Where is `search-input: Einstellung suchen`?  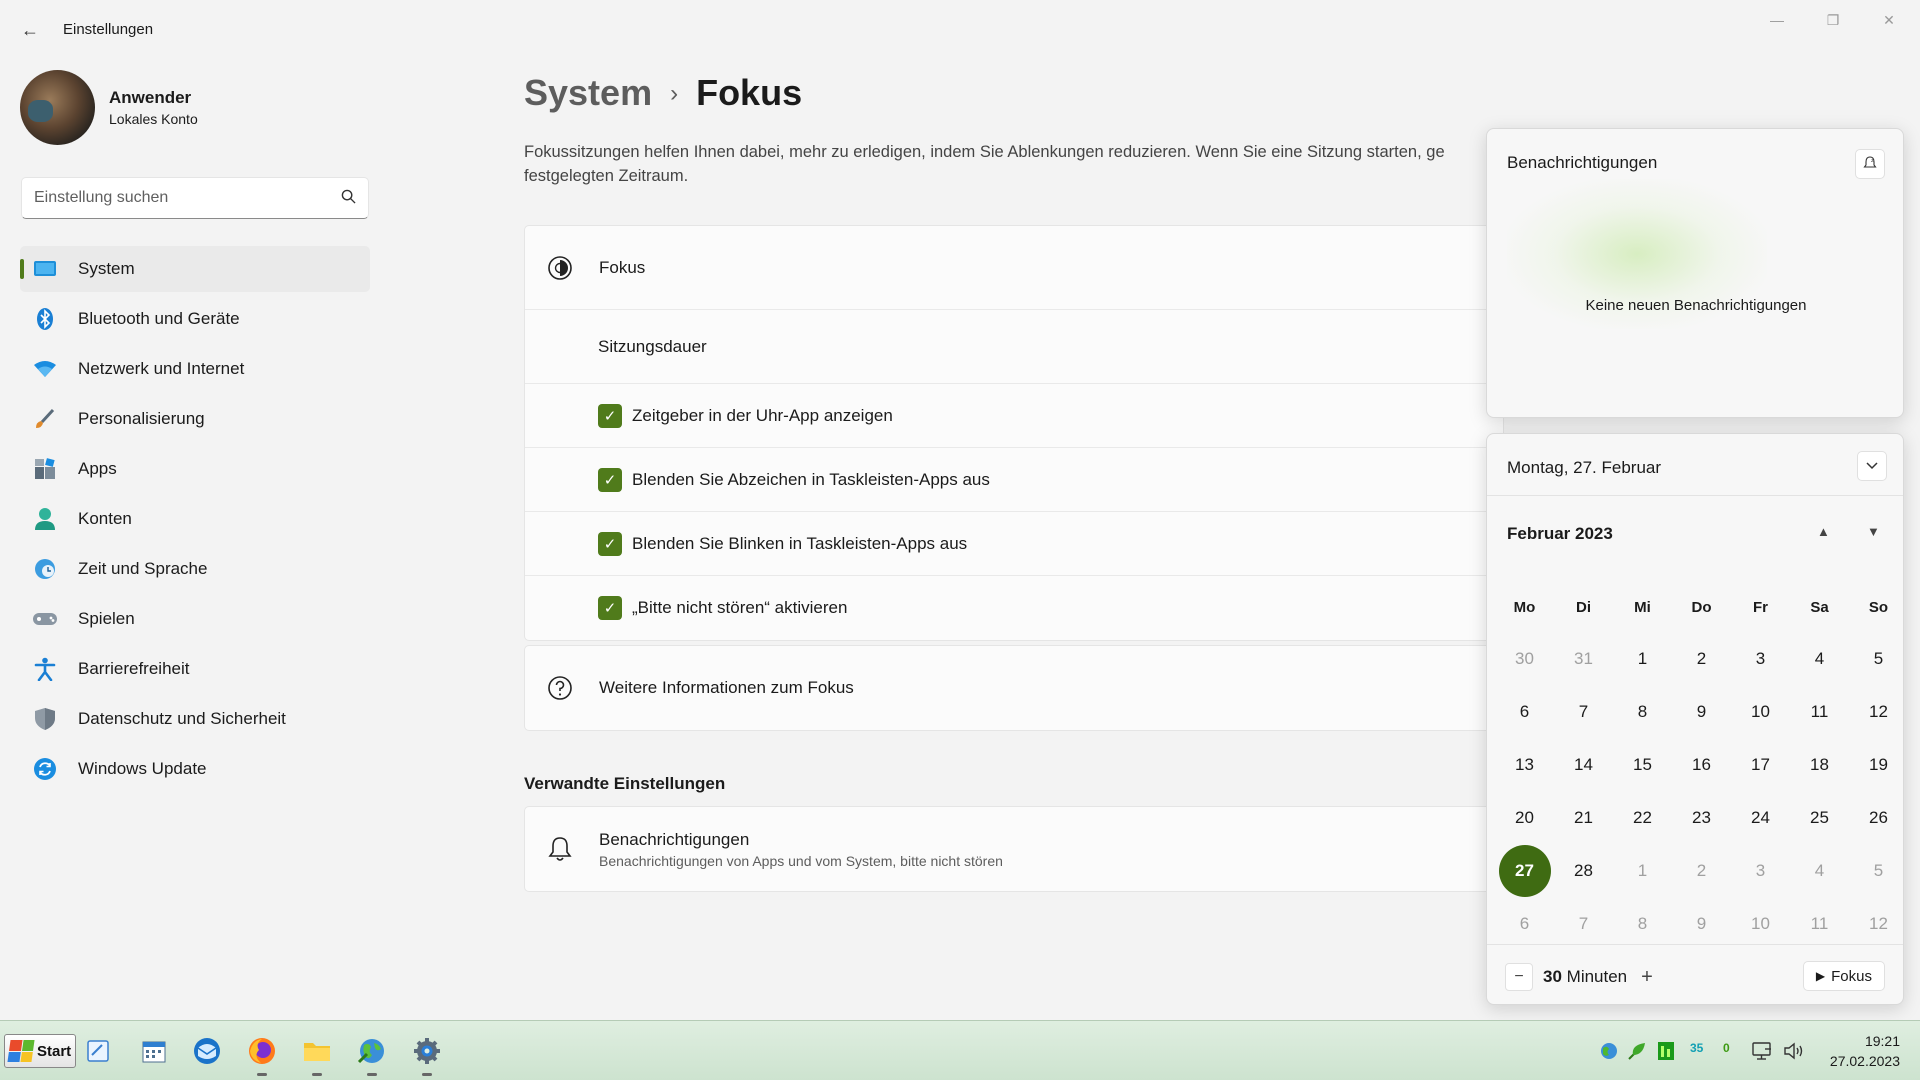
search-input: Einstellung suchen is located at coordinates (195, 198).